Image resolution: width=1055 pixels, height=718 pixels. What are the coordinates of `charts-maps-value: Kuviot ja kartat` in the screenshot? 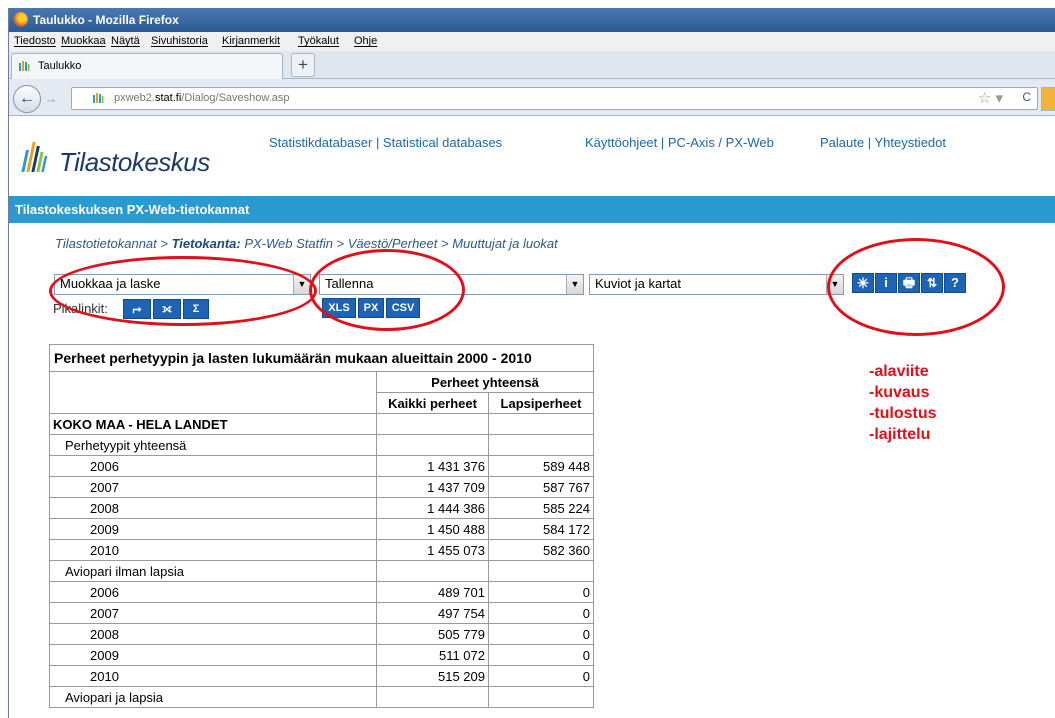 It's located at (638, 283).